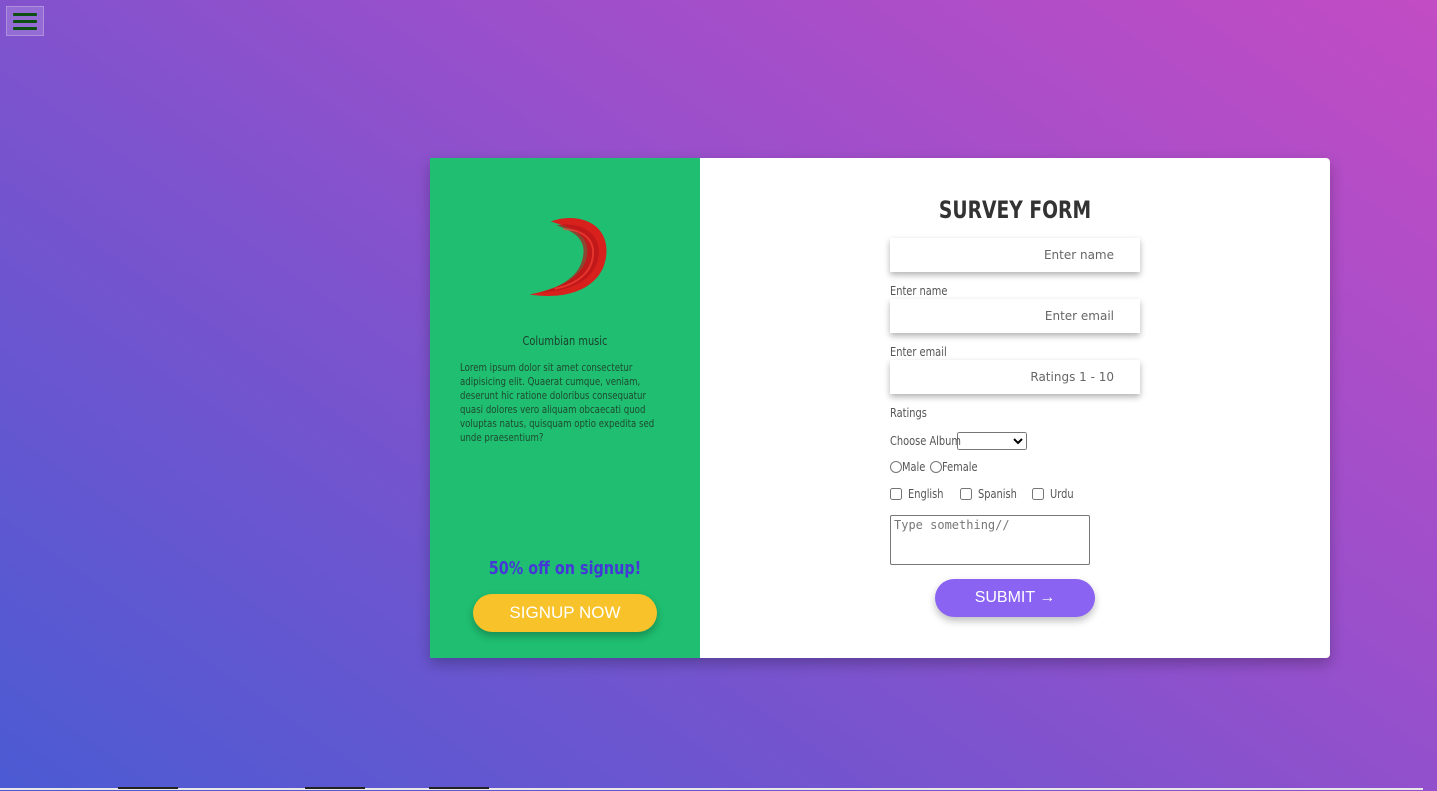  What do you see at coordinates (925, 441) in the screenshot?
I see `album-label: Choose Album` at bounding box center [925, 441].